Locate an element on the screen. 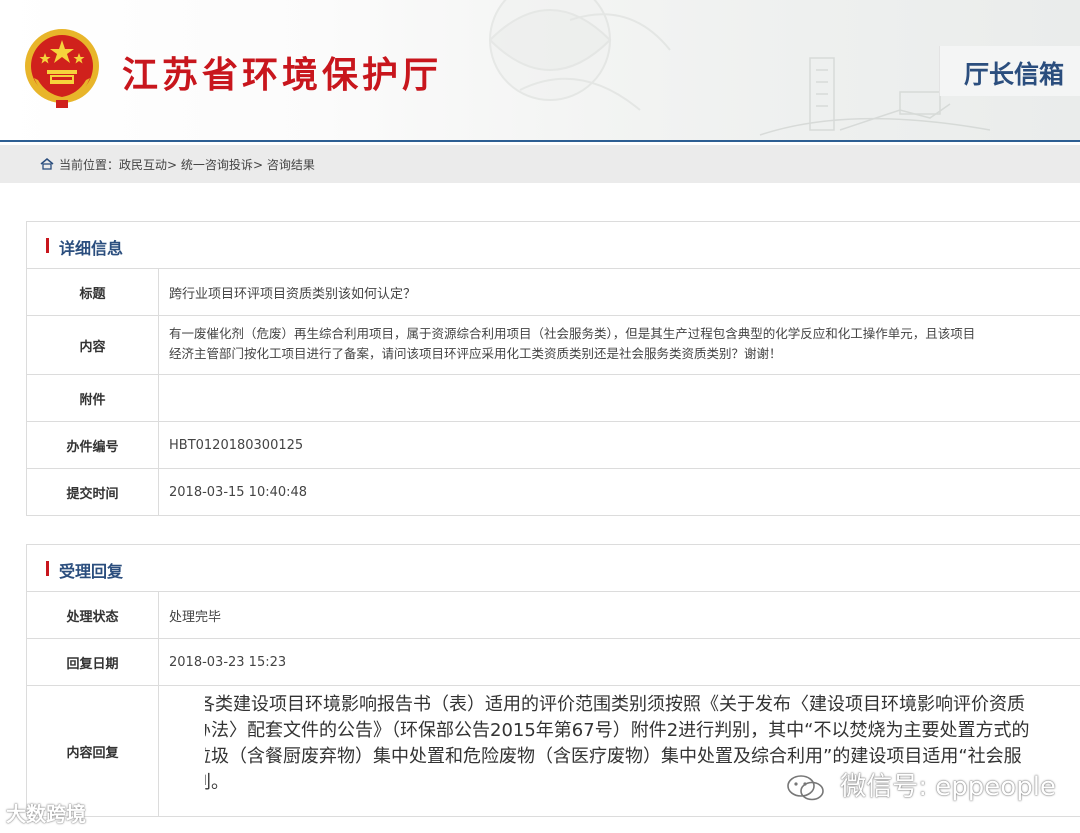 The height and width of the screenshot is (833, 1080). reply-date-value: 2018-03-23 15:23 is located at coordinates (228, 662).